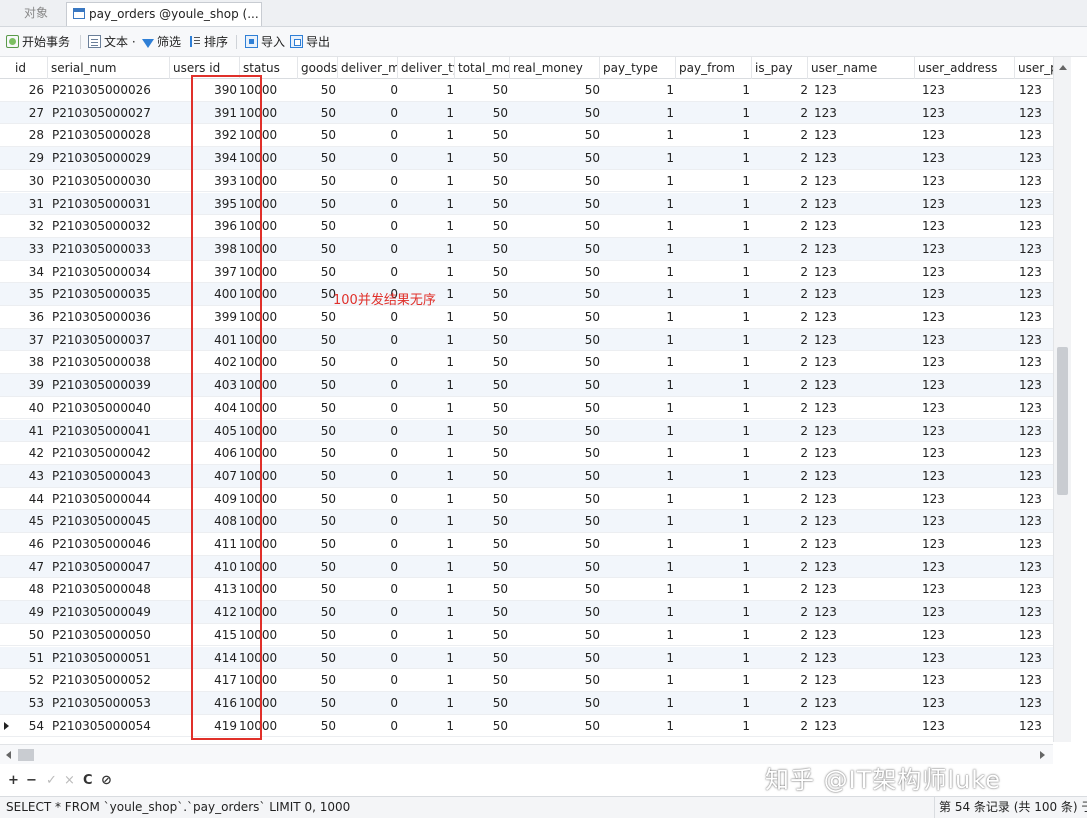 The height and width of the screenshot is (818, 1087). Describe the element at coordinates (638, 68) in the screenshot. I see `header-col-pay-type: pay_type` at that location.